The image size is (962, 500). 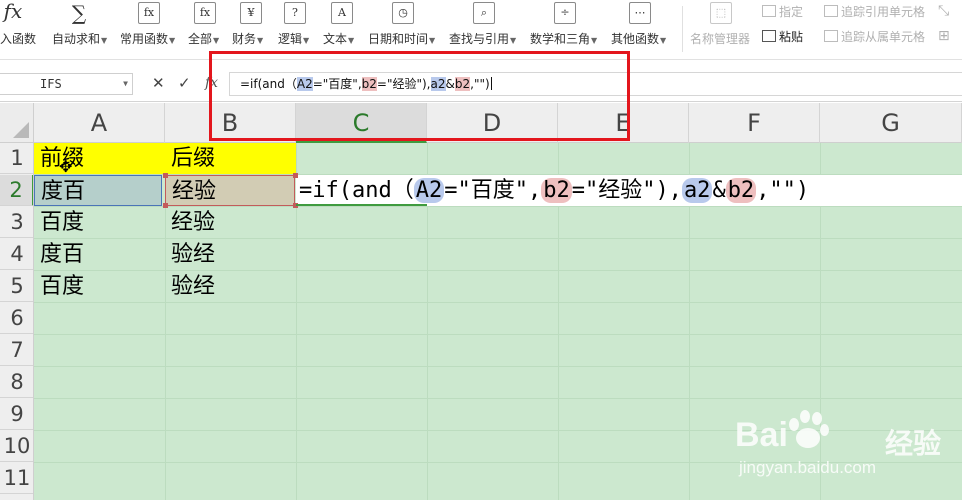 I want to click on more-functions-button: ⋯ 其他函数▼, so click(x=643, y=30).